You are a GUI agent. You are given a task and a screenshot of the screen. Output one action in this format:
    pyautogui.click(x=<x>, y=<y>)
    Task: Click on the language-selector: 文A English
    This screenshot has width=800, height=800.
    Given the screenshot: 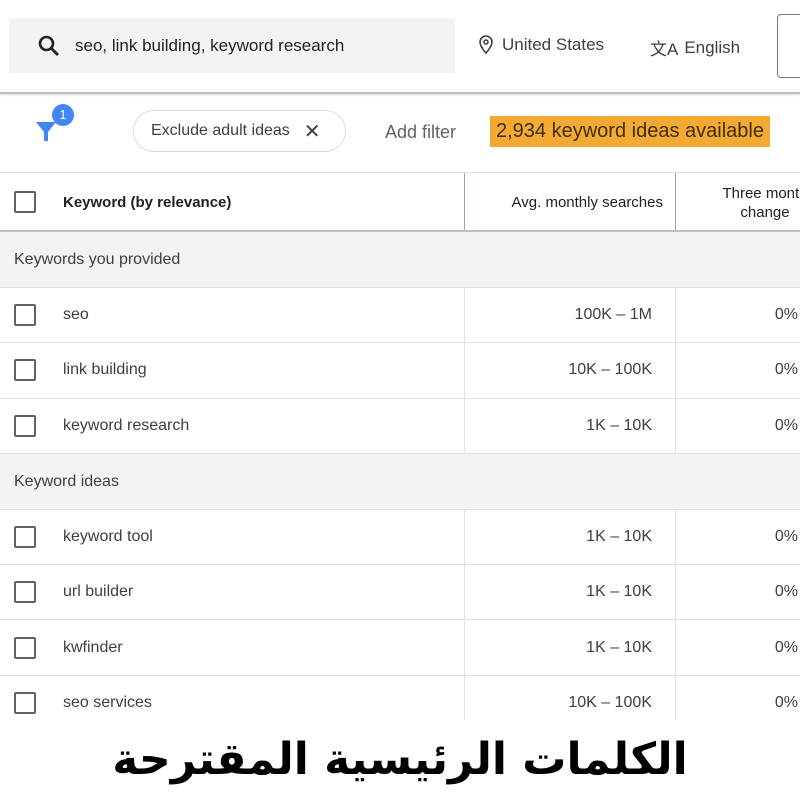 What is the action you would take?
    pyautogui.click(x=695, y=47)
    